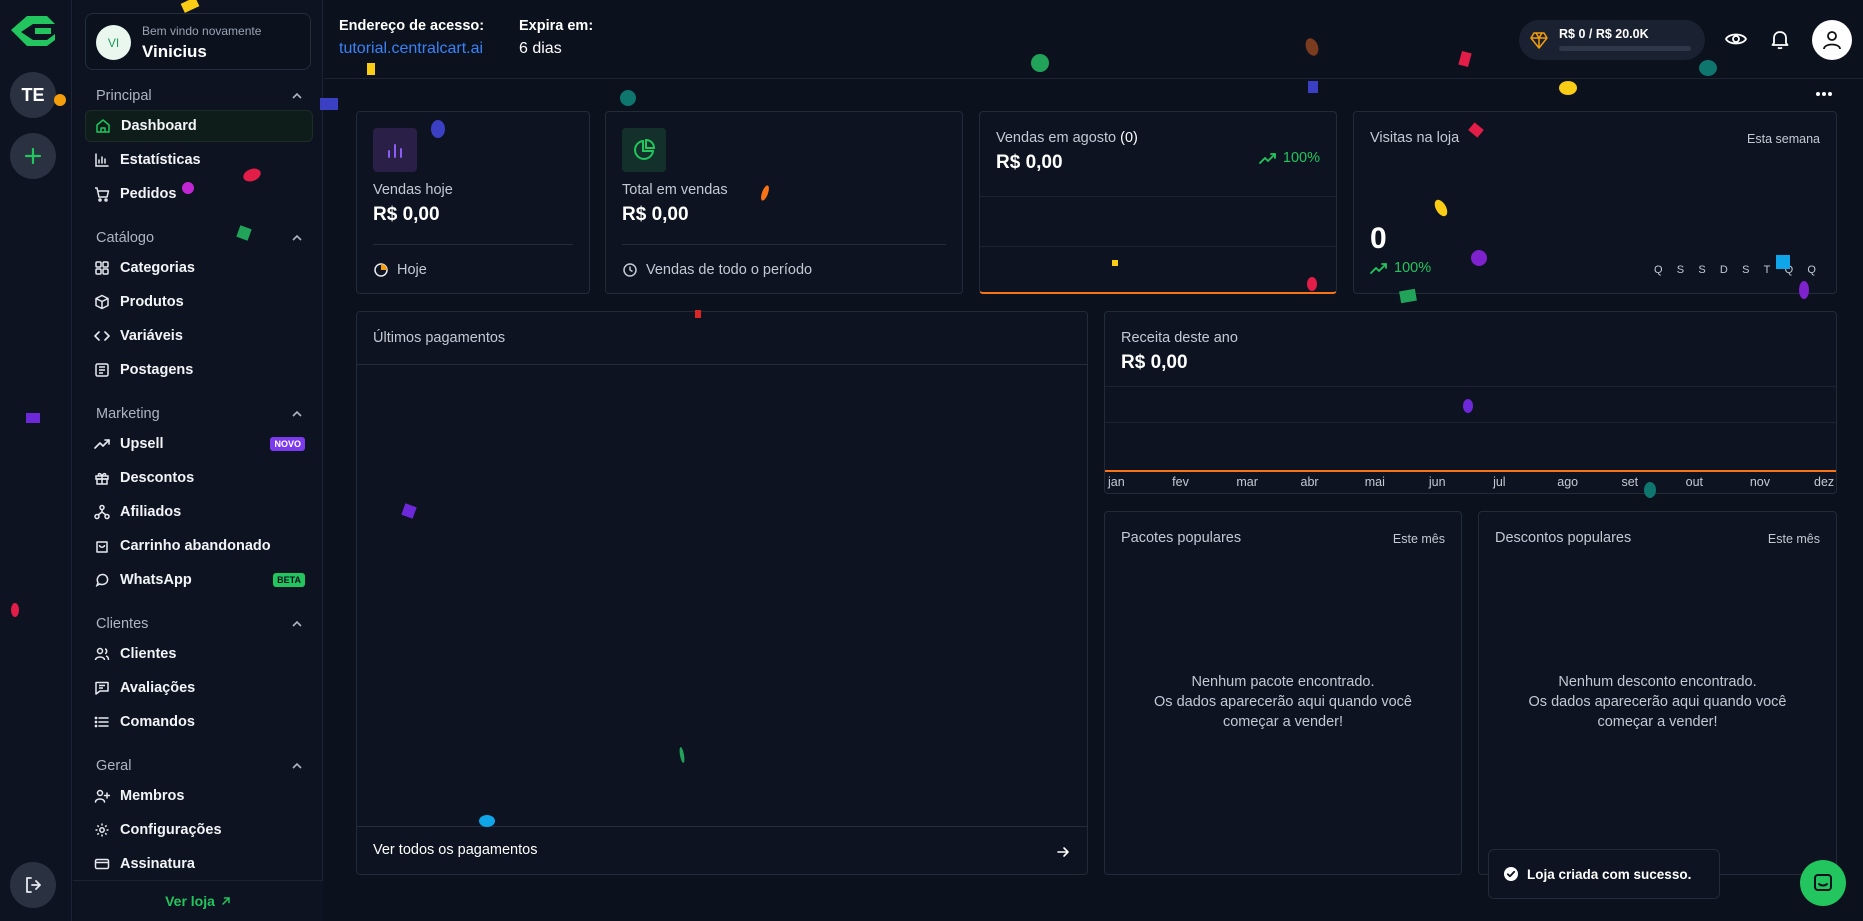  I want to click on expires-label: Expira em:, so click(556, 26).